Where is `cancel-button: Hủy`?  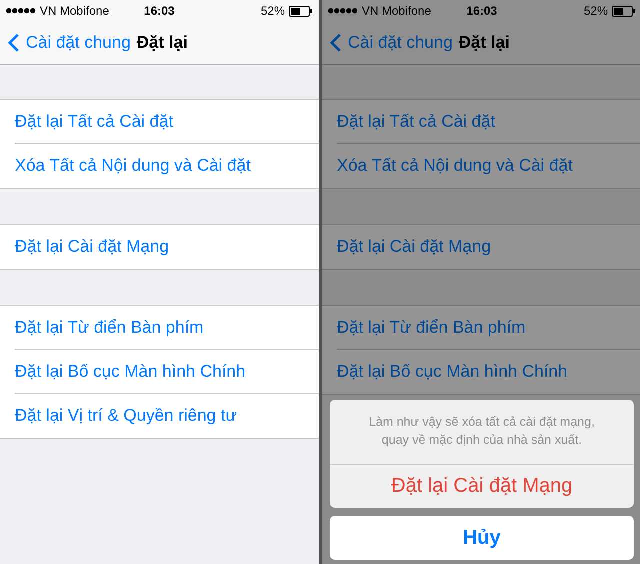 cancel-button: Hủy is located at coordinates (482, 538).